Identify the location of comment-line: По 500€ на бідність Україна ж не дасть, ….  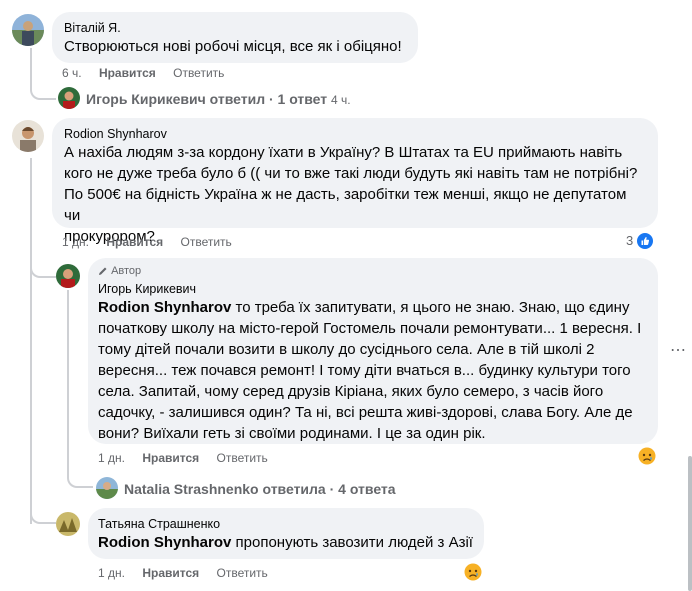
(345, 205).